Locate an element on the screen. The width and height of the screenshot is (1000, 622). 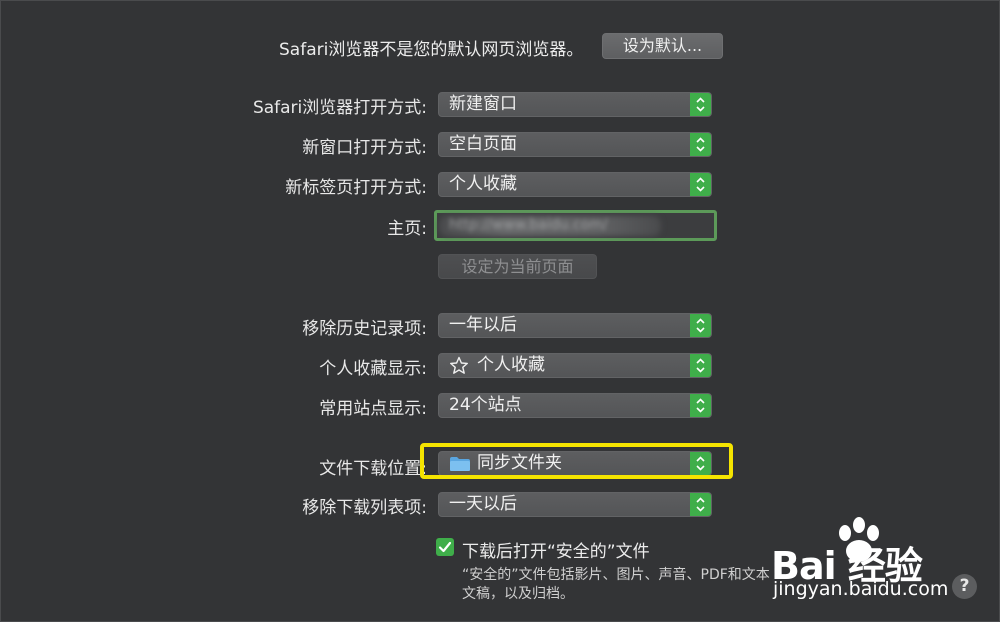
watermark-url: jingyan.baidu.com is located at coordinates (861, 589).